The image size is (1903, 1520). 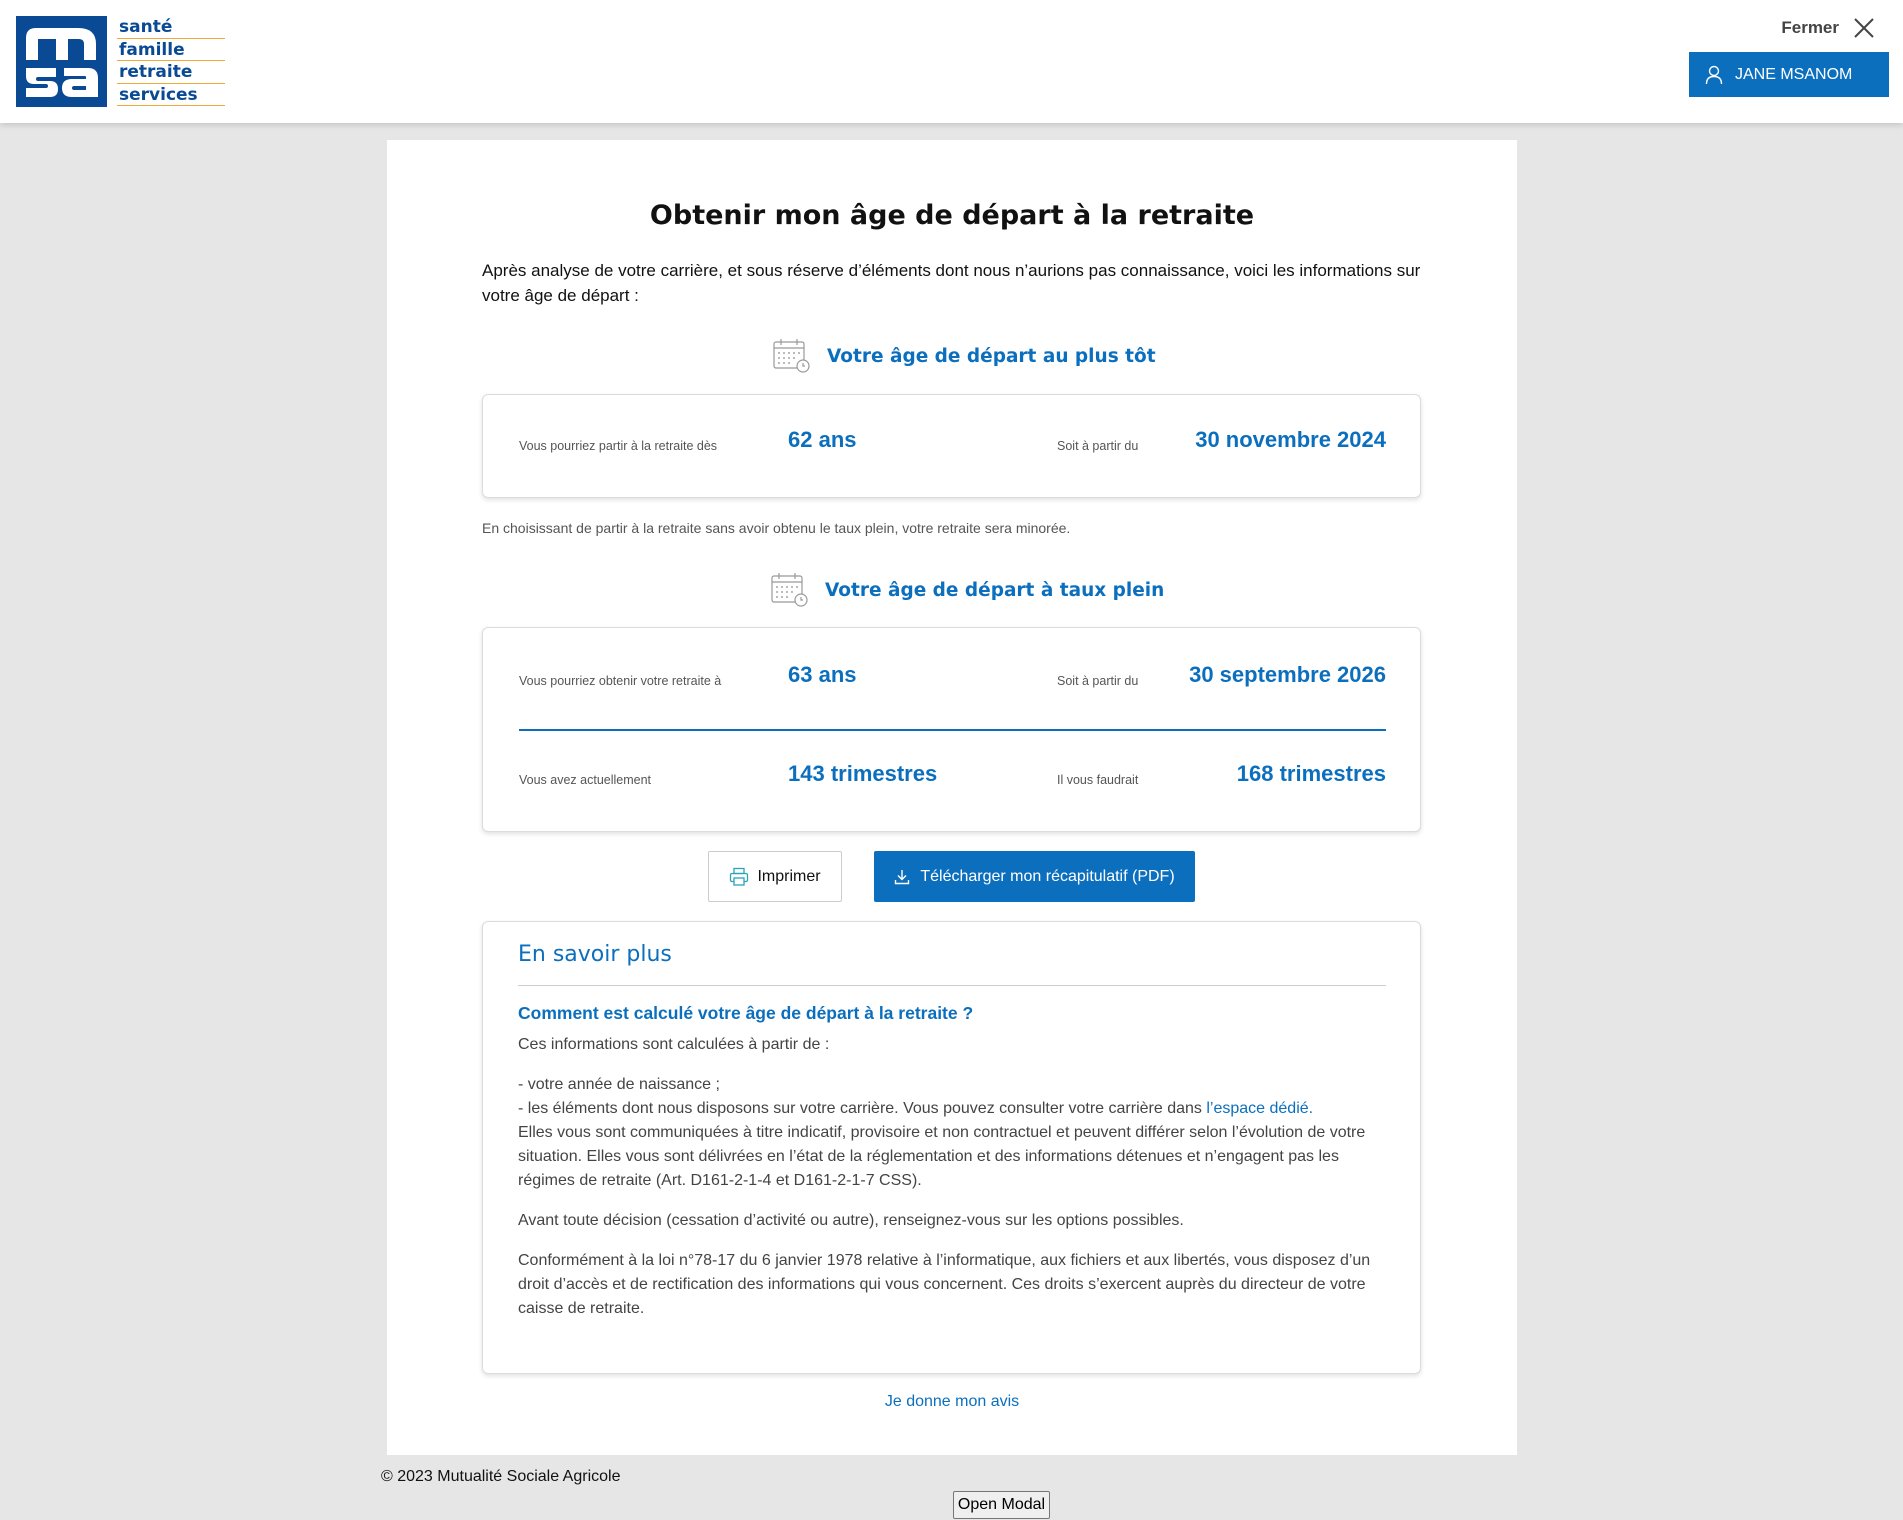 I want to click on user-account-button: JANE MSANOM, so click(x=1789, y=74).